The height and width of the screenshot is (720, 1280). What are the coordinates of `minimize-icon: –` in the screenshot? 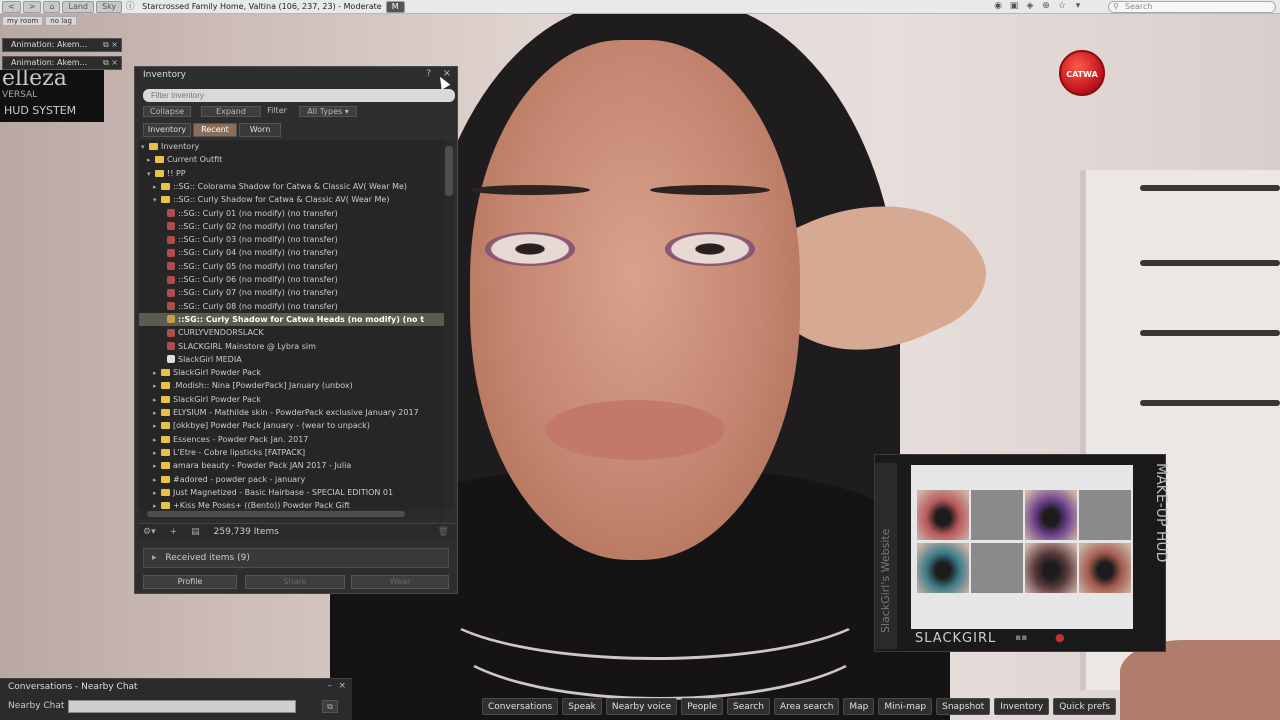 It's located at (330, 686).